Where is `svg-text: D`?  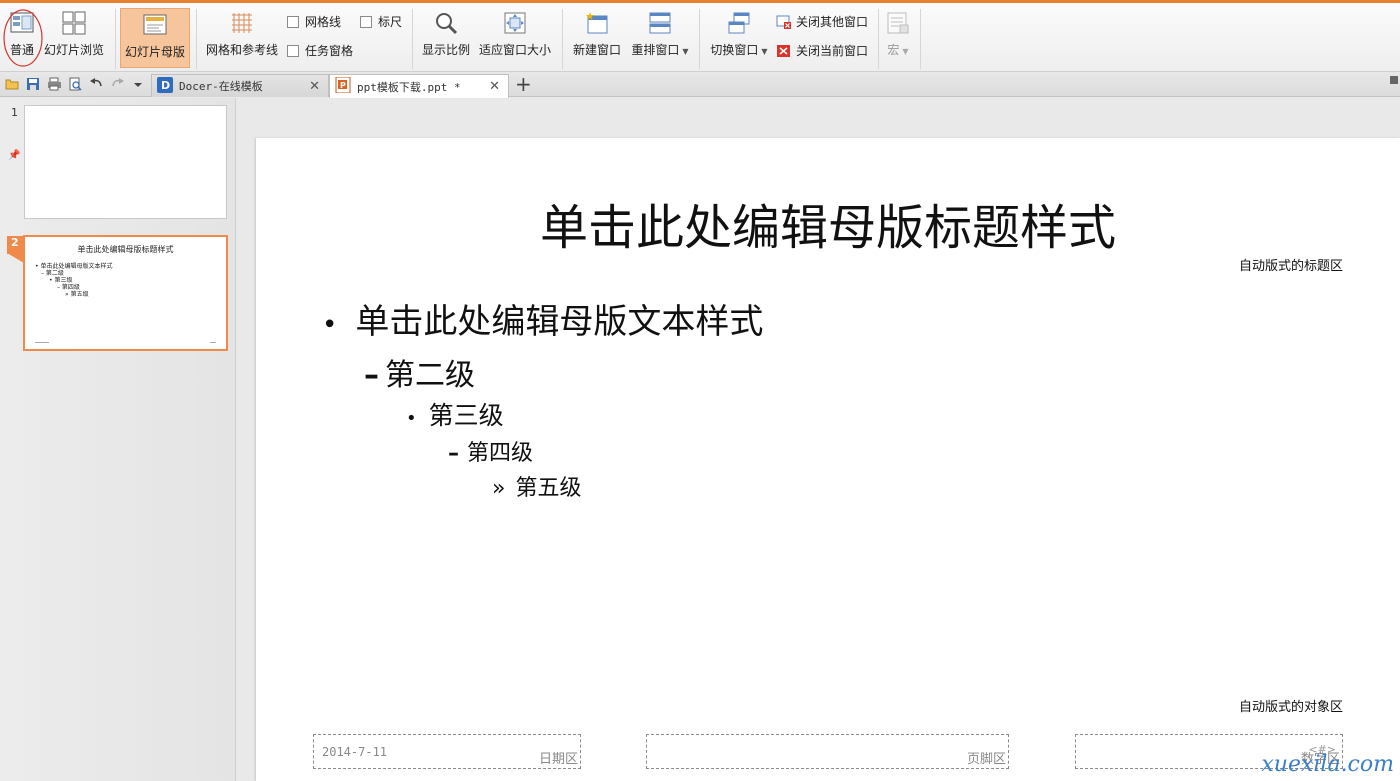 svg-text: D is located at coordinates (165, 85).